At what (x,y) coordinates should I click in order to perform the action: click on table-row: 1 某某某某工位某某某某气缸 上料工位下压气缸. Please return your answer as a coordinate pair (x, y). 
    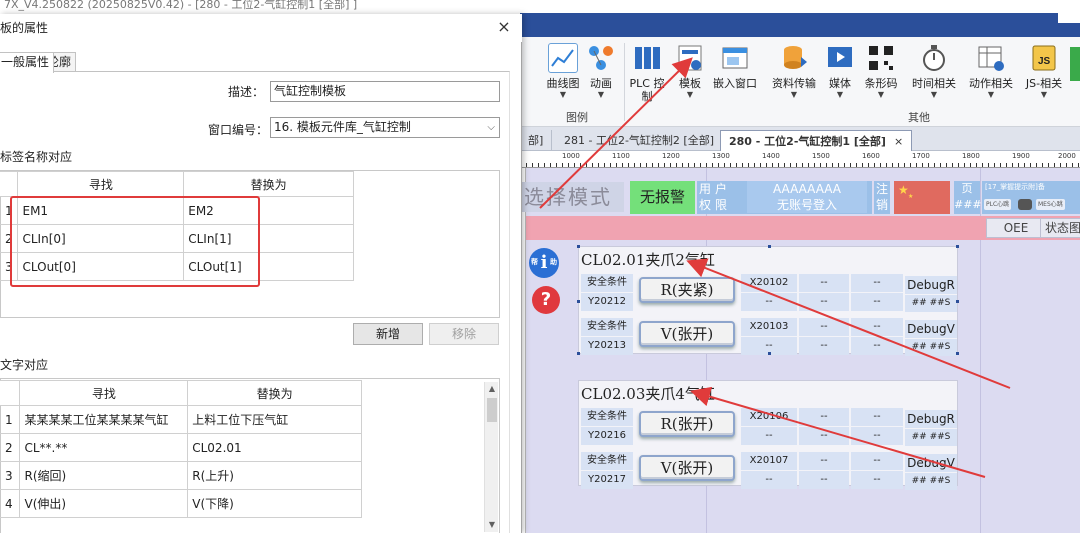
    Looking at the image, I should click on (181, 419).